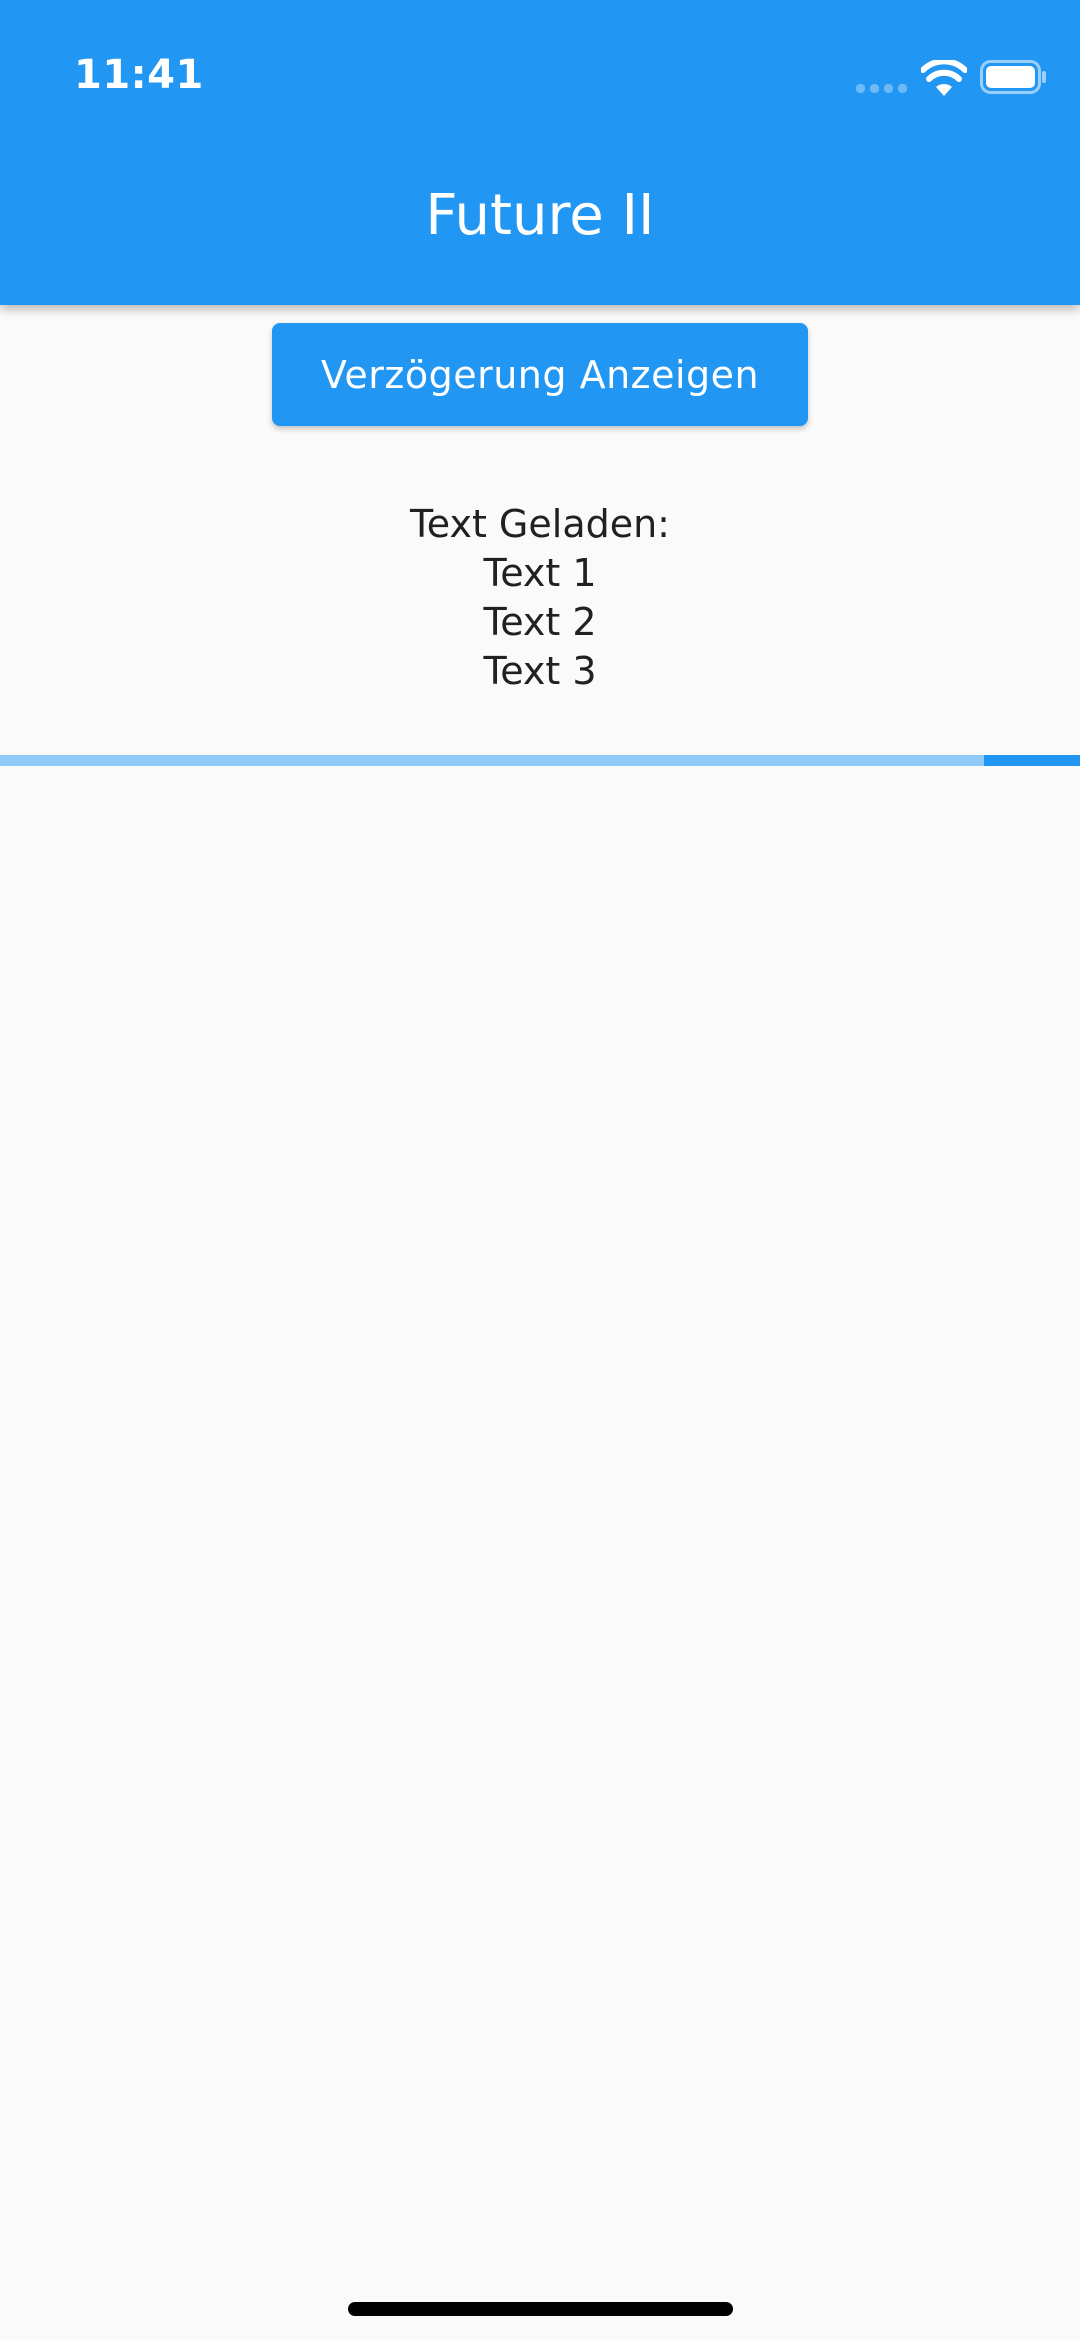 The height and width of the screenshot is (2340, 1080). What do you see at coordinates (540, 598) in the screenshot?
I see `loaded-text-block: Text Geladen: Text 1 Text 2 Text 3` at bounding box center [540, 598].